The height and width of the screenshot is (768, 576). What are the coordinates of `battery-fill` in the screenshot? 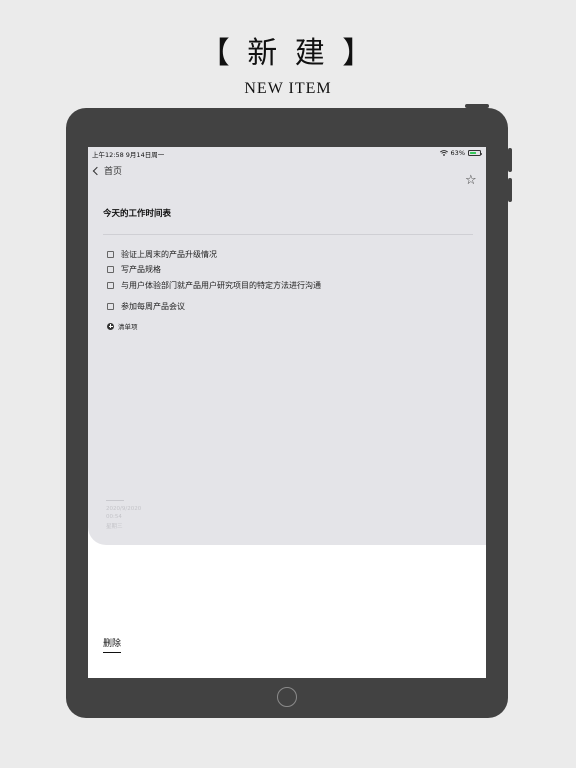 It's located at (472, 153).